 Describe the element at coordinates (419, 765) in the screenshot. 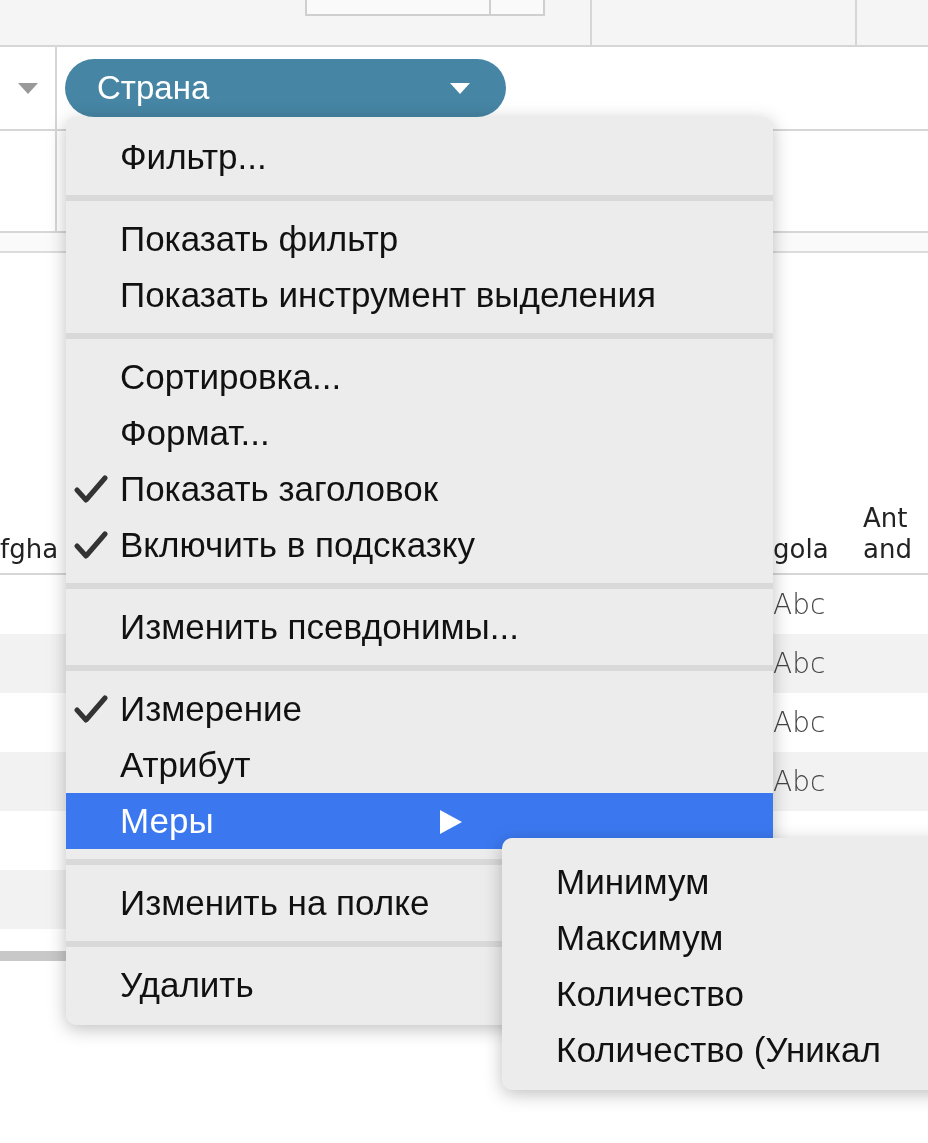

I see `menu-item: Атрибут` at that location.